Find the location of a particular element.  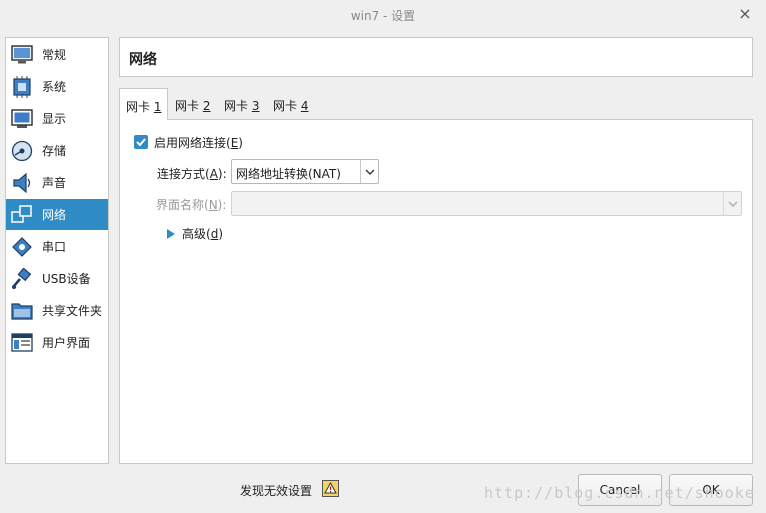

shared-folder-icon is located at coordinates (22, 311).